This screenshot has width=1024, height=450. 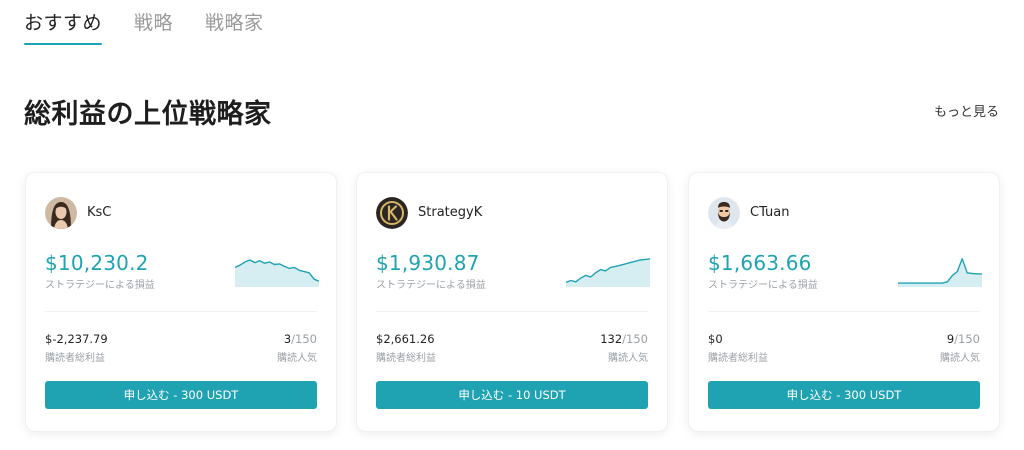 I want to click on bearded-man-avatar-icon, so click(x=724, y=213).